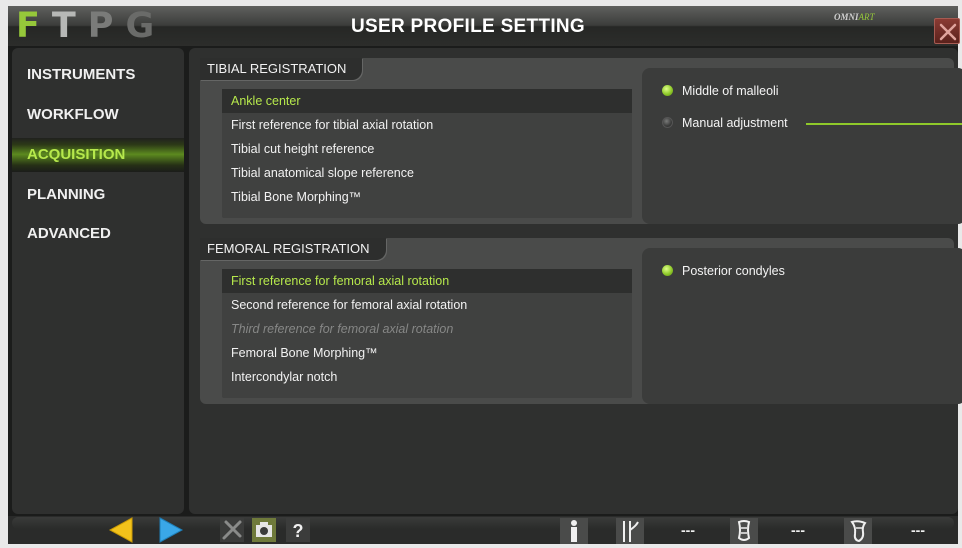  Describe the element at coordinates (69, 26) in the screenshot. I see `logo-letter-2: T` at that location.